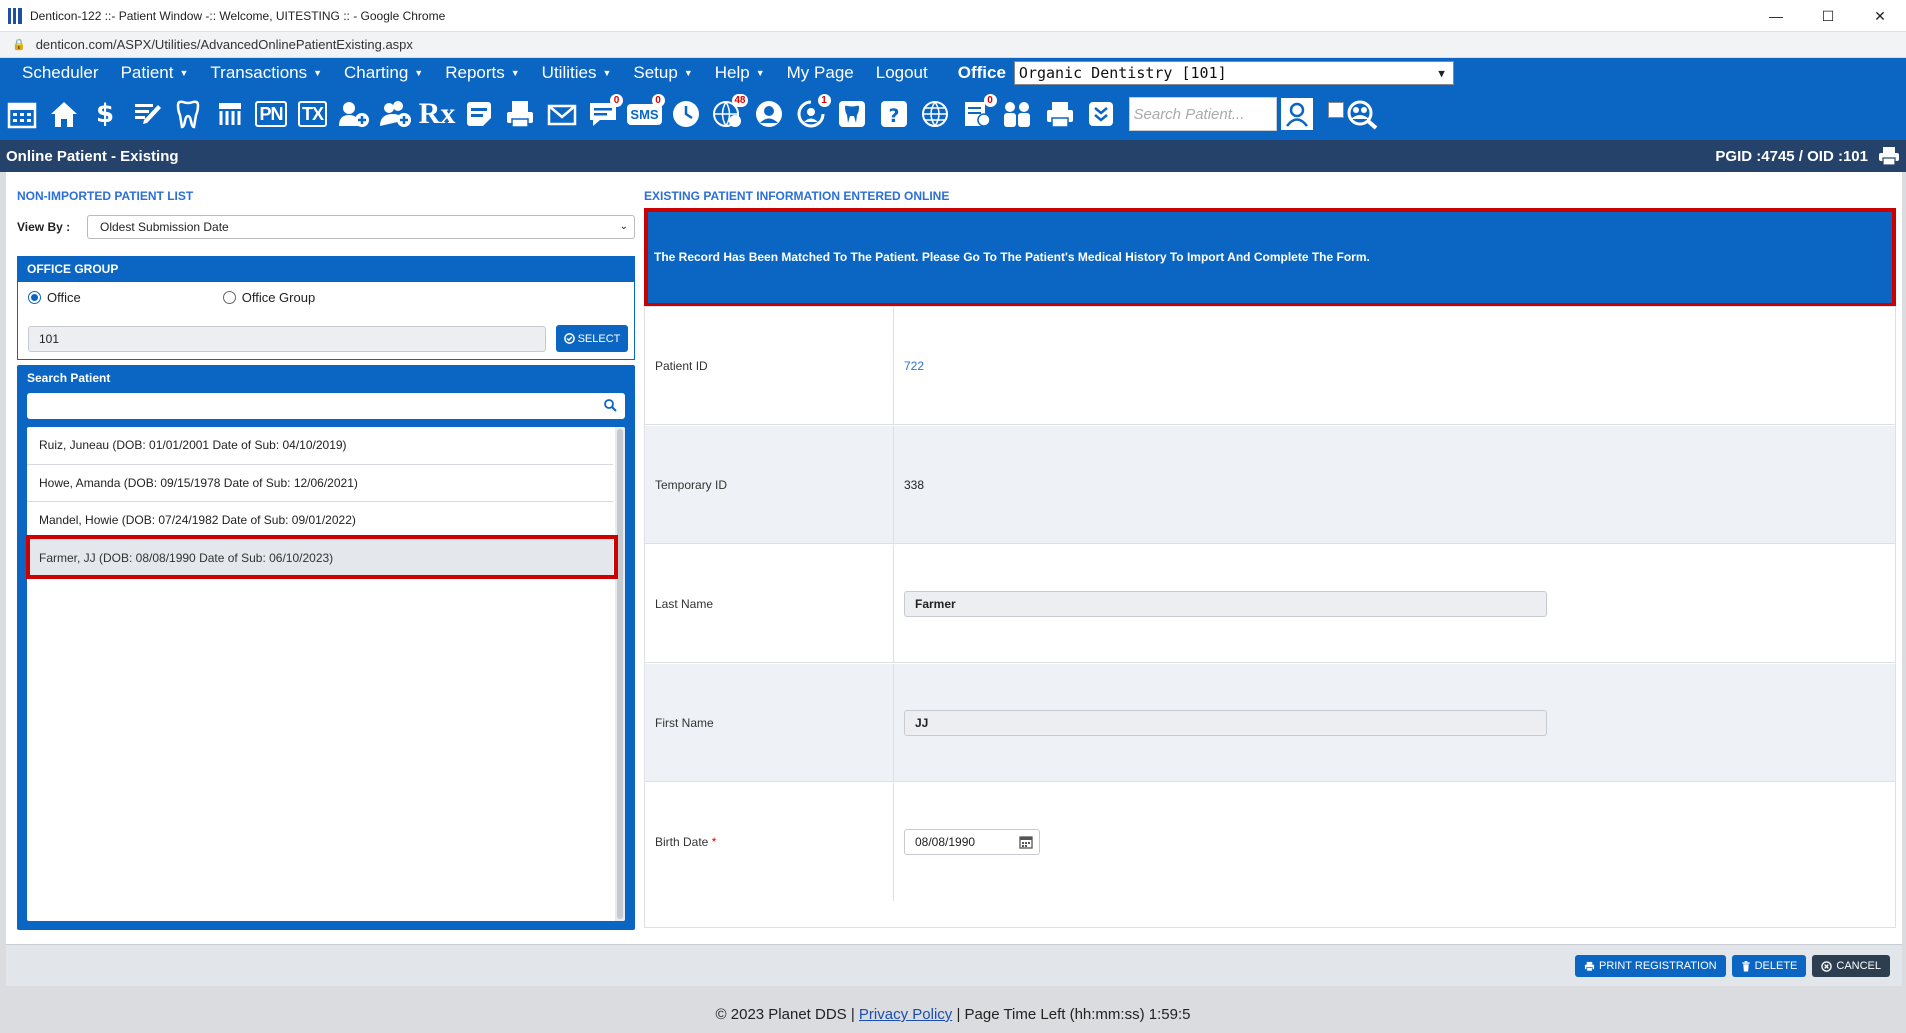  Describe the element at coordinates (809, 73) in the screenshot. I see `menu-my-page: My Page` at that location.